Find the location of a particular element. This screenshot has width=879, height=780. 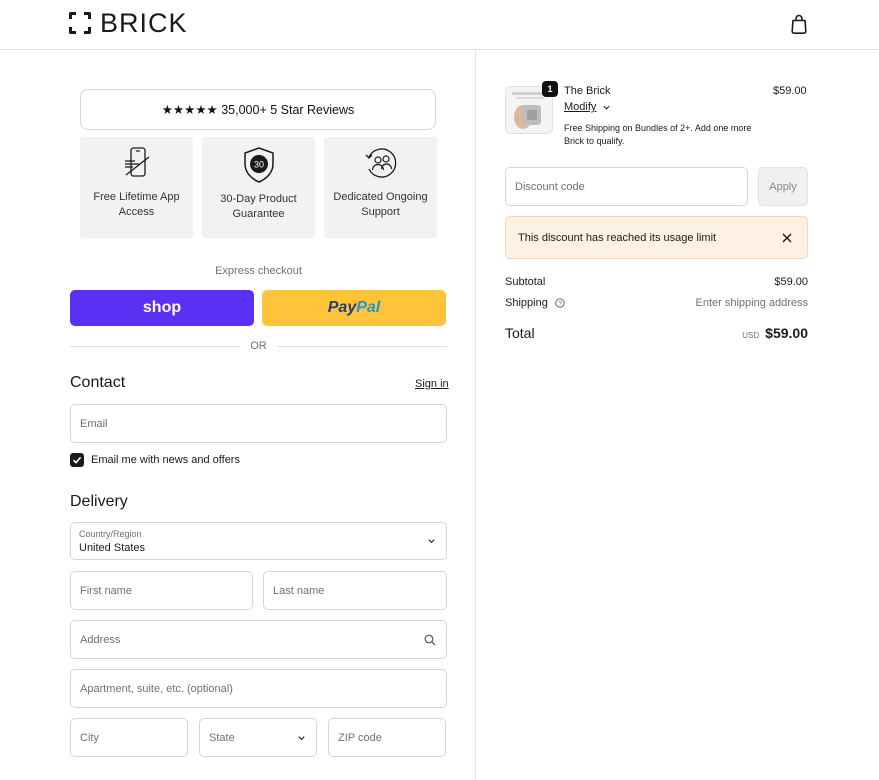

newsletter-checkbox is located at coordinates (77, 460).